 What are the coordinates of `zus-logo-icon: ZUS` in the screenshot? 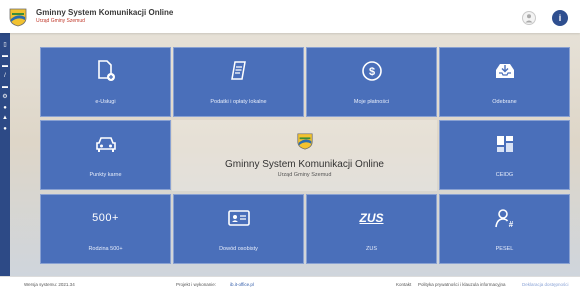 It's located at (371, 218).